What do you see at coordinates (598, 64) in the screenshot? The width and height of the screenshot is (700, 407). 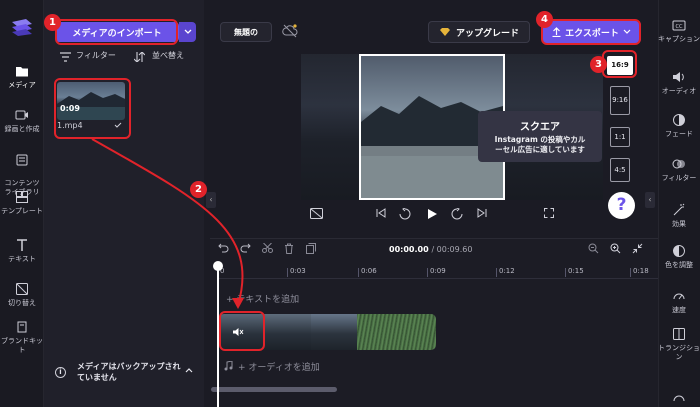 I see `step-badge-3: 3` at bounding box center [598, 64].